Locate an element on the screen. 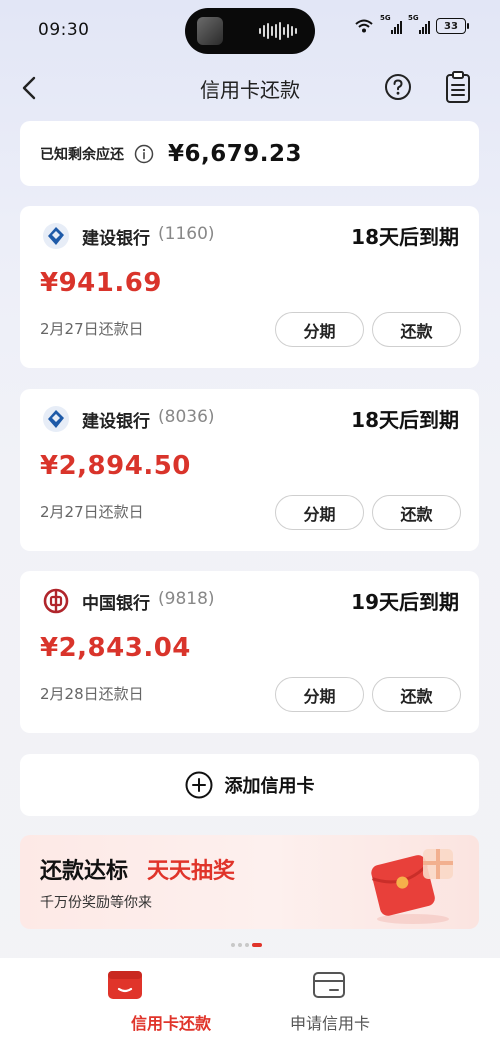 Image resolution: width=500 pixels, height=1041 pixels. bill-amount: ¥941.69 is located at coordinates (101, 283).